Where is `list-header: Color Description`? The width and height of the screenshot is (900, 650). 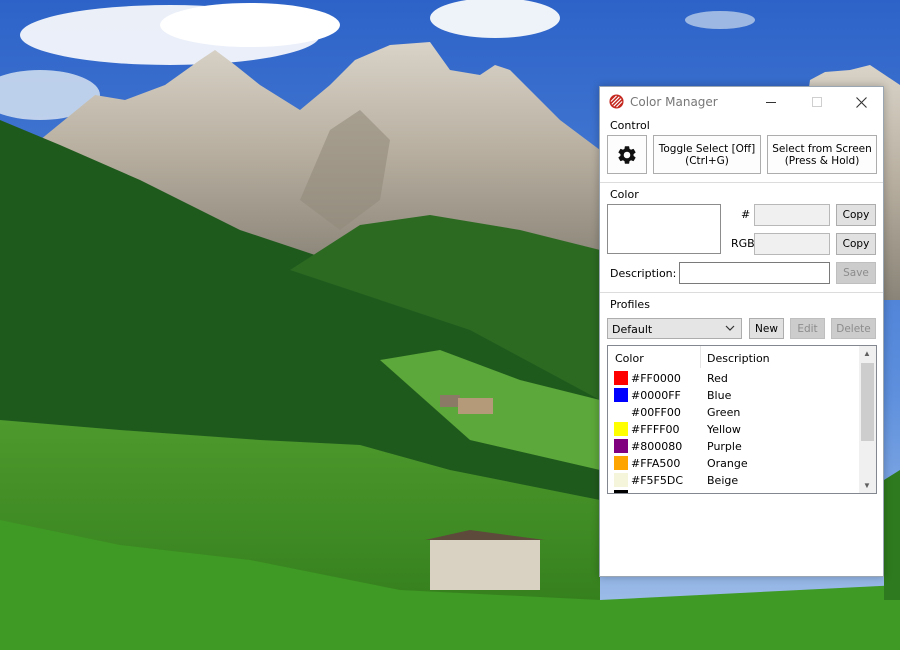 list-header: Color Description is located at coordinates (733, 357).